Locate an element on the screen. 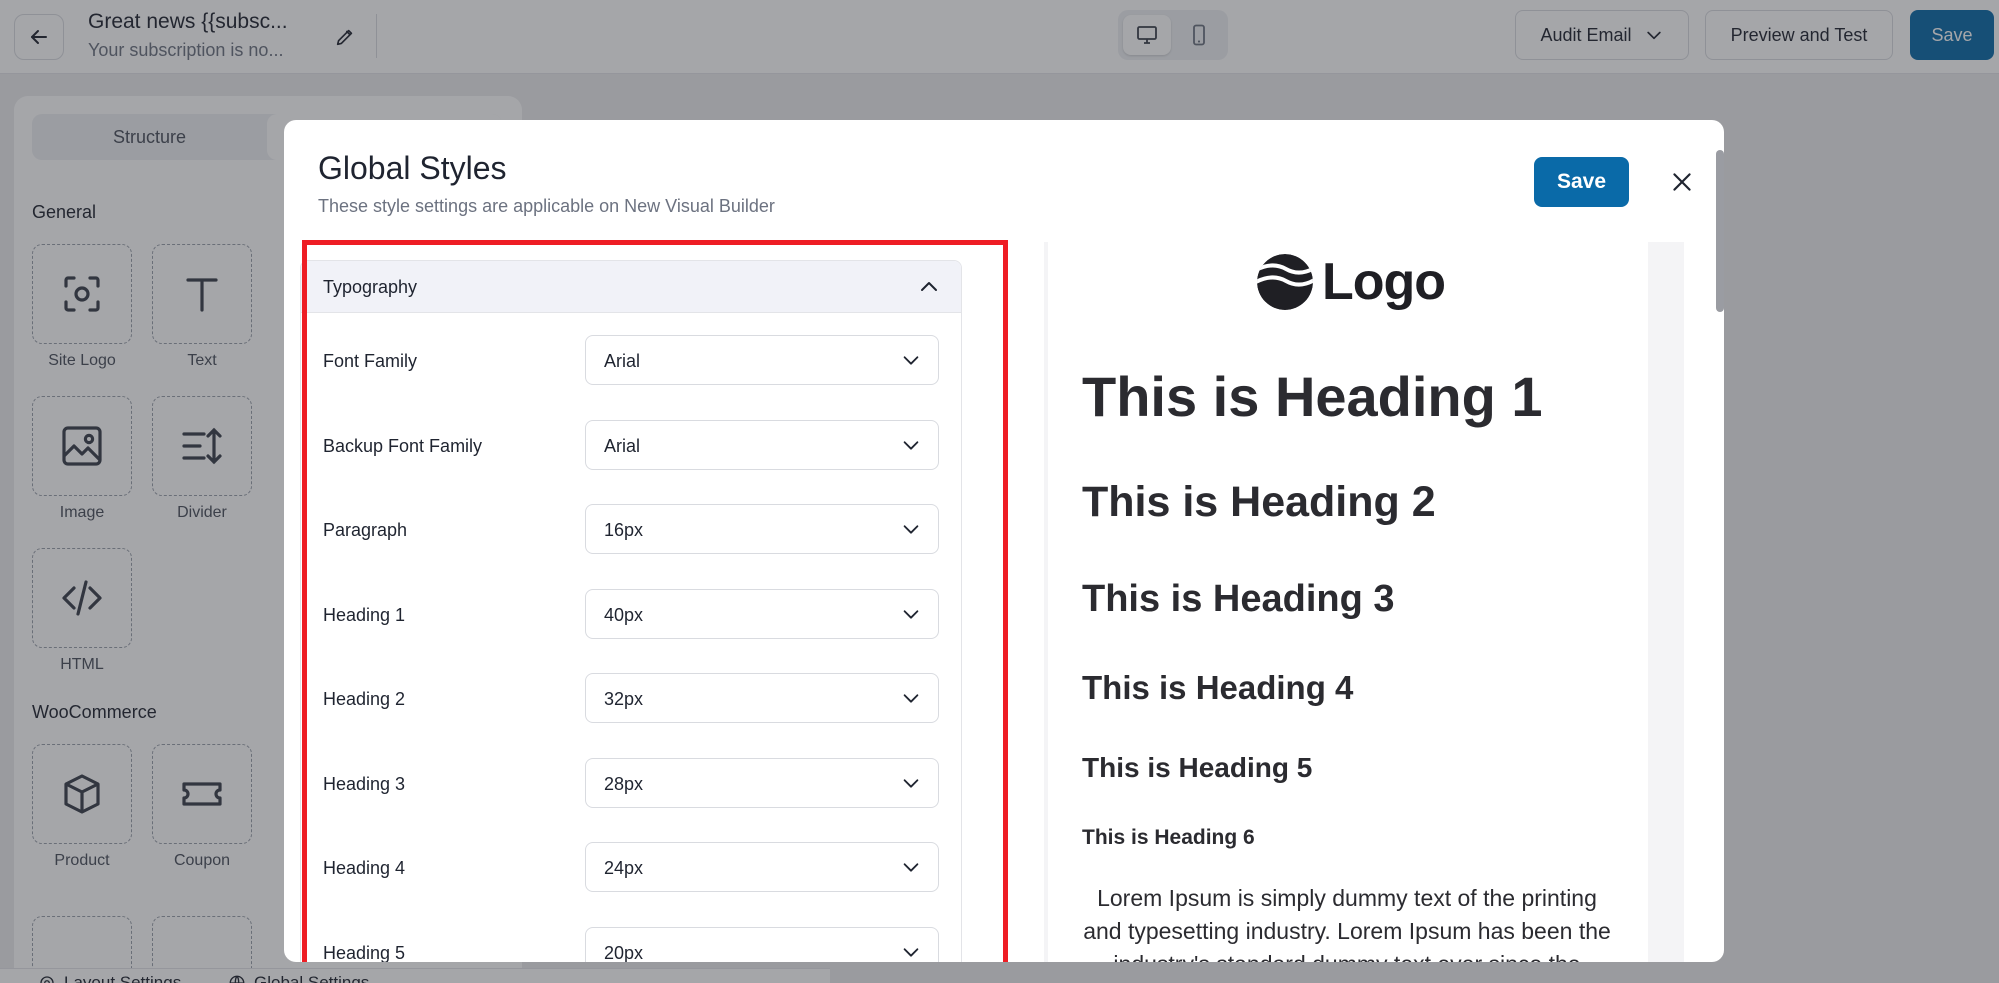 The image size is (1999, 983). close-icon is located at coordinates (1682, 182).